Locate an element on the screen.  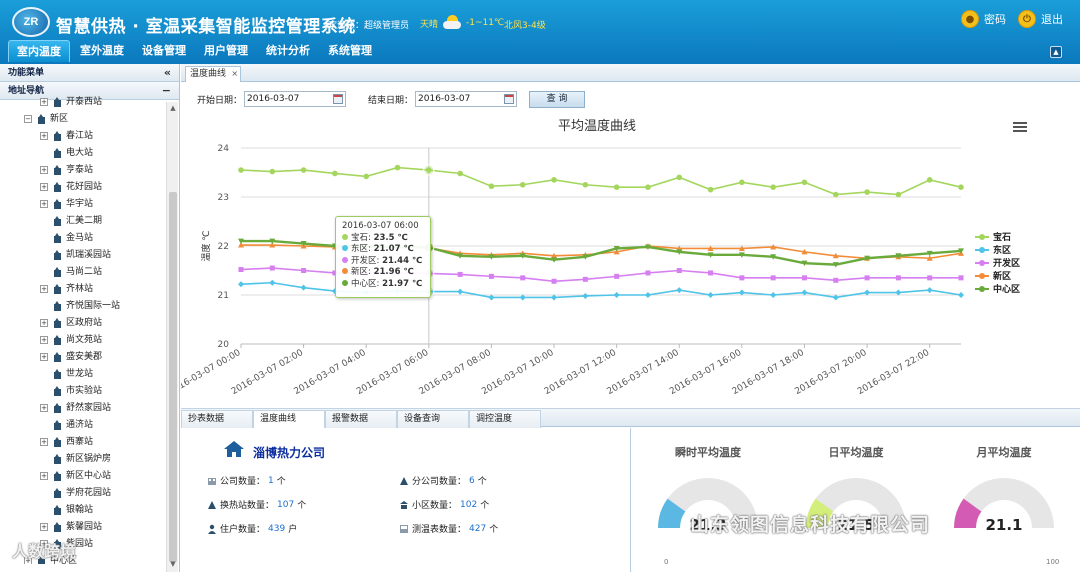
gauge-title: 月平均温度 is located at coordinates (1004, 452).